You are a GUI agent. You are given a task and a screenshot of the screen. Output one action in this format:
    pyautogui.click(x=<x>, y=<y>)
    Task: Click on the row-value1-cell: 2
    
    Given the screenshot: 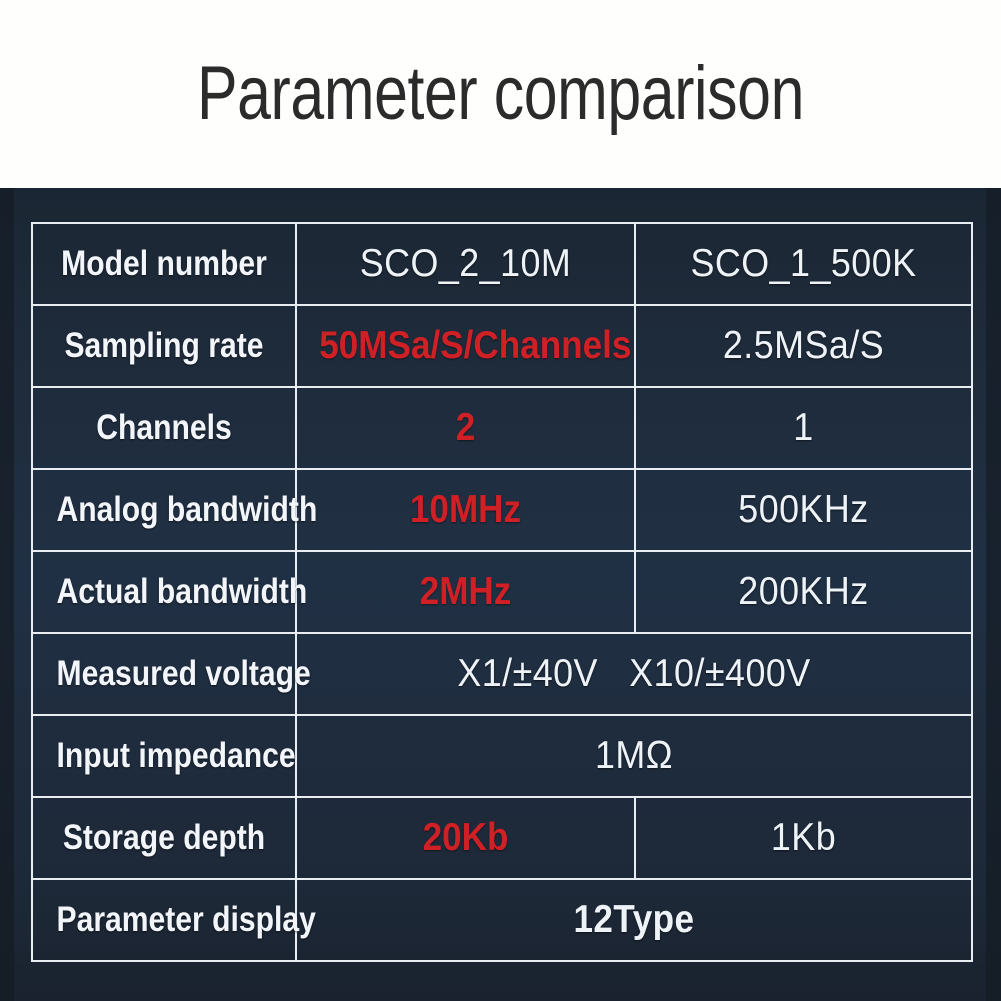 What is the action you would take?
    pyautogui.click(x=465, y=428)
    